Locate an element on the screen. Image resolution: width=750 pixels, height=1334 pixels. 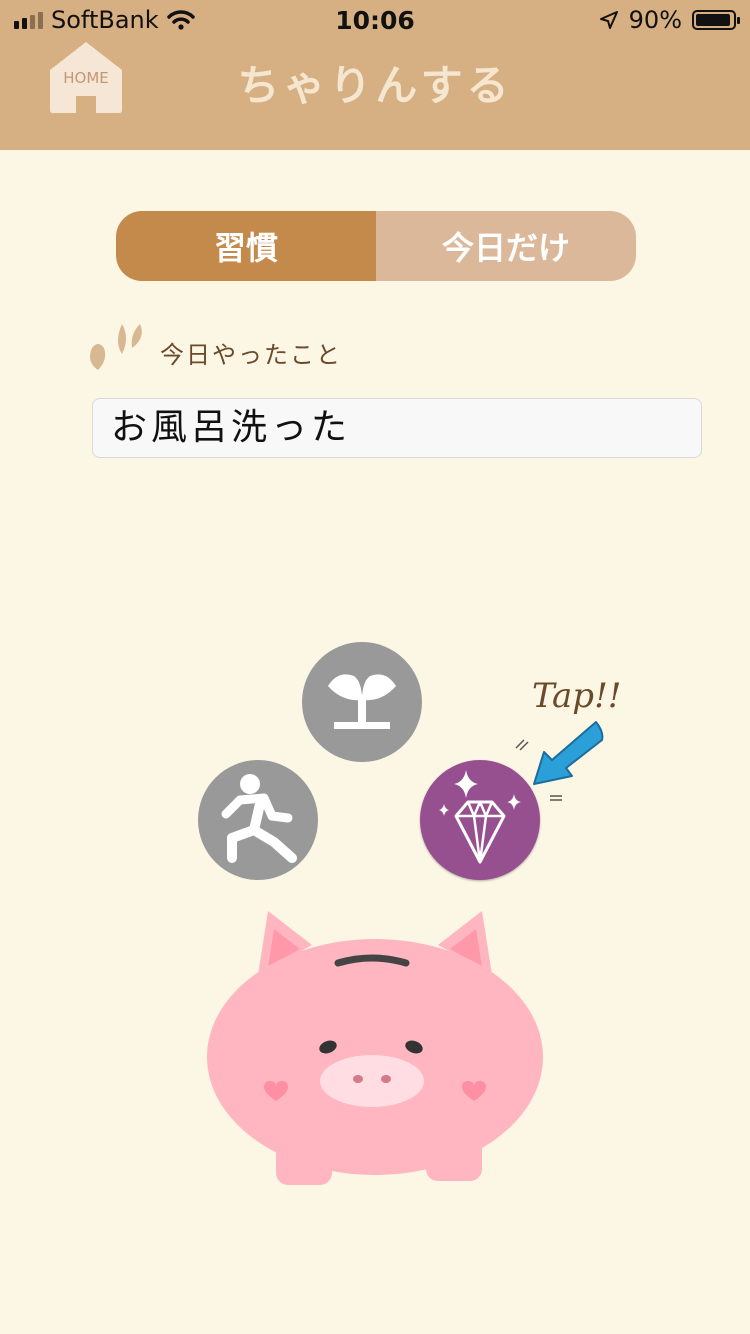
battery-percent: 90% is located at coordinates (655, 20).